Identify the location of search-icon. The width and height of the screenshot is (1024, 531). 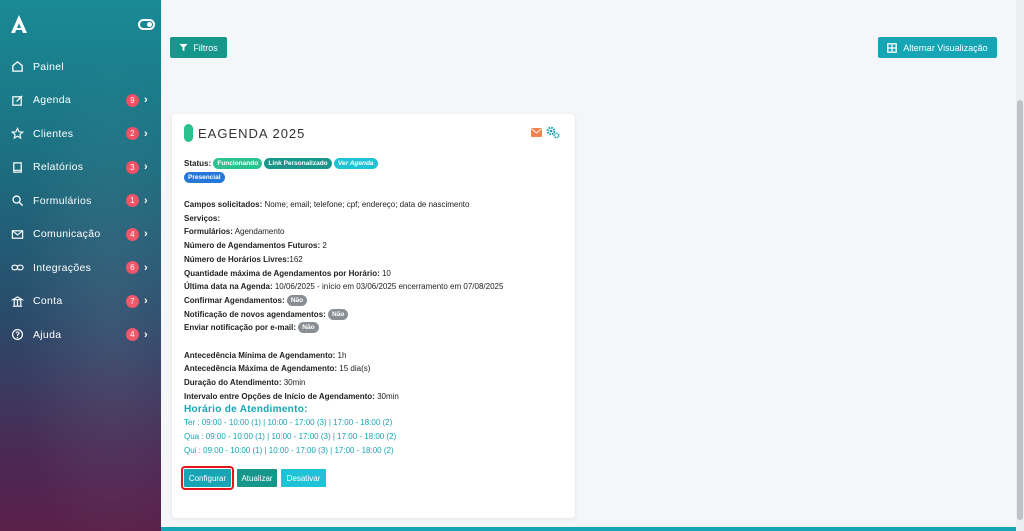
(17, 200).